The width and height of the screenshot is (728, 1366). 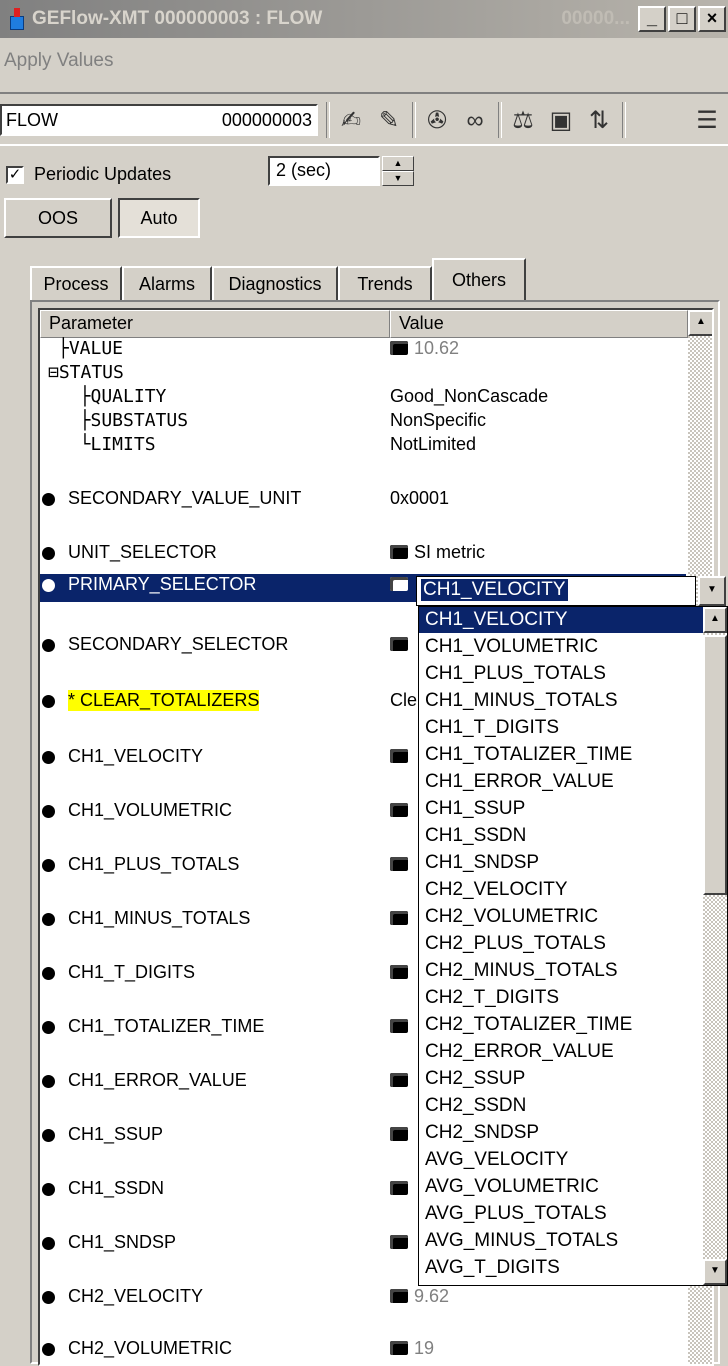 I want to click on menu-bar: Apply Values, so click(x=57, y=67).